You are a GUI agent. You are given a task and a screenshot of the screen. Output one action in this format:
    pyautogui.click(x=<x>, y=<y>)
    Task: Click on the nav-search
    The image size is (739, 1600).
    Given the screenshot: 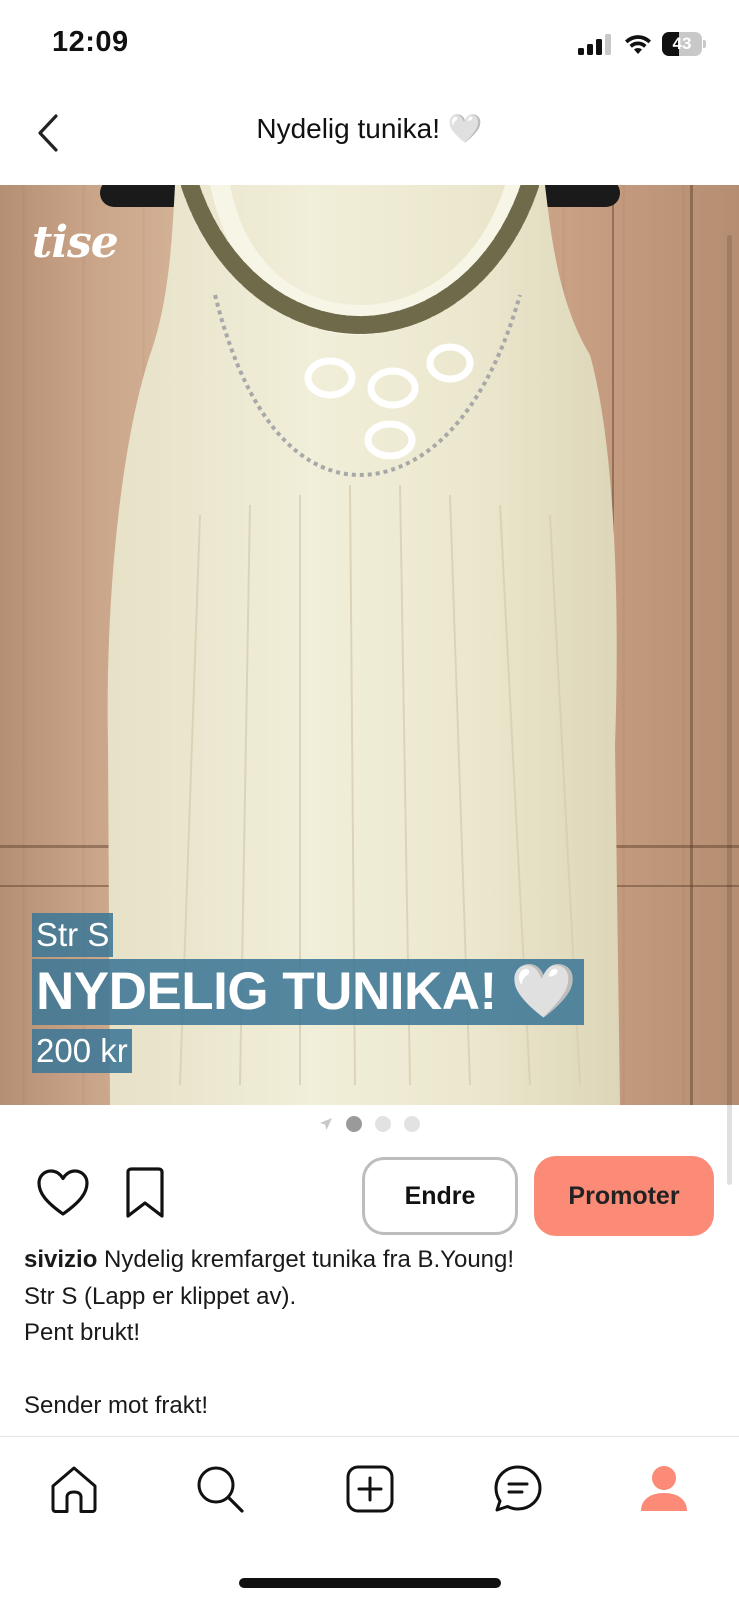 What is the action you would take?
    pyautogui.click(x=220, y=1489)
    